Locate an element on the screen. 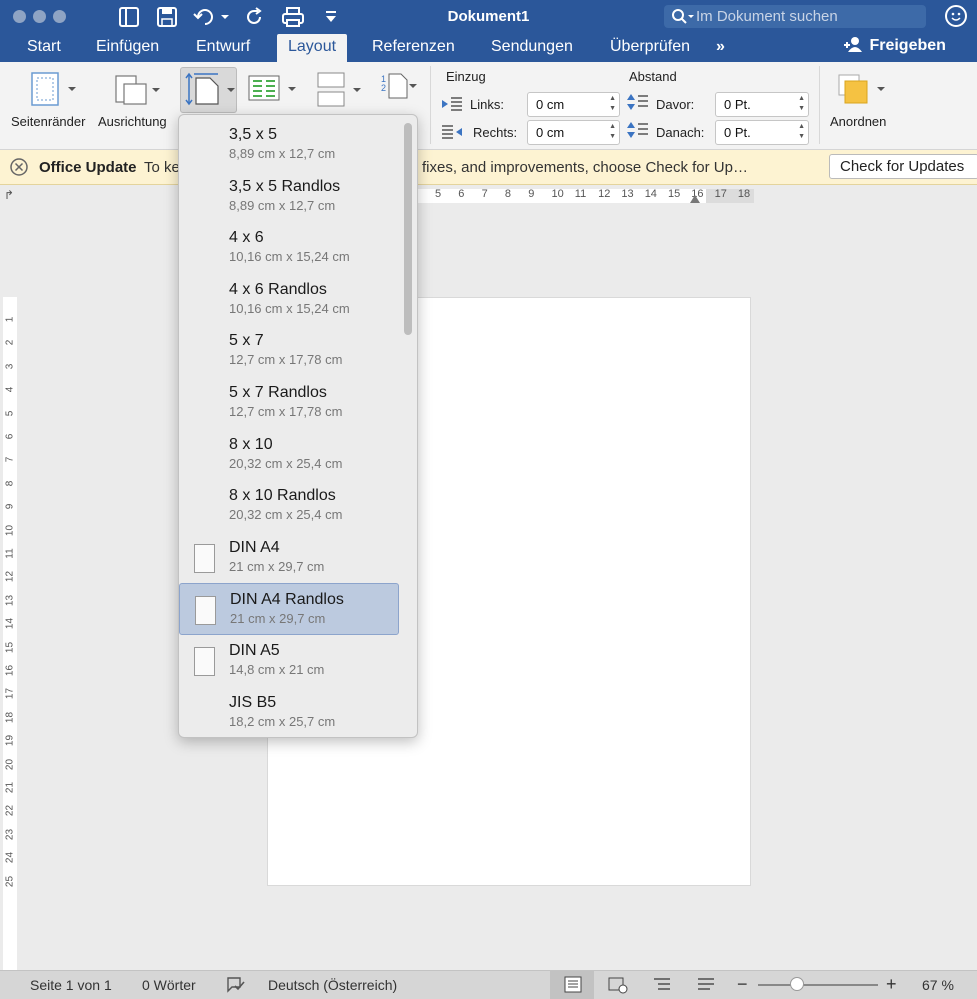 The height and width of the screenshot is (999, 977). tab-entwurf: Entwurf is located at coordinates (223, 50).